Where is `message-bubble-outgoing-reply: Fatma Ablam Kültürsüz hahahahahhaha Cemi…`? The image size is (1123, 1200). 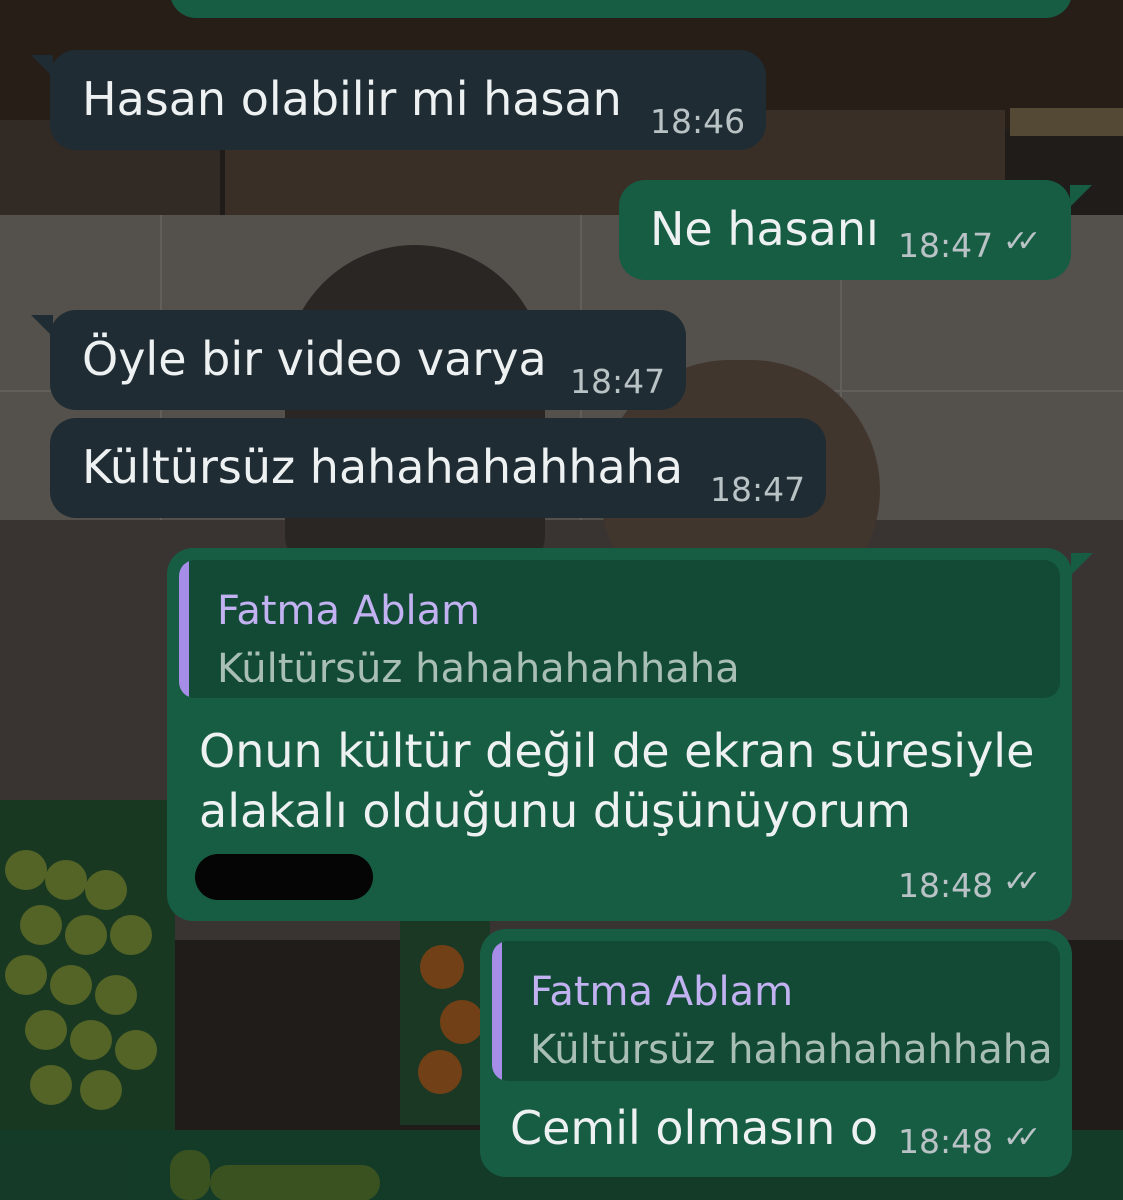 message-bubble-outgoing-reply: Fatma Ablam Kültürsüz hahahahahhaha Cemi… is located at coordinates (776, 1053).